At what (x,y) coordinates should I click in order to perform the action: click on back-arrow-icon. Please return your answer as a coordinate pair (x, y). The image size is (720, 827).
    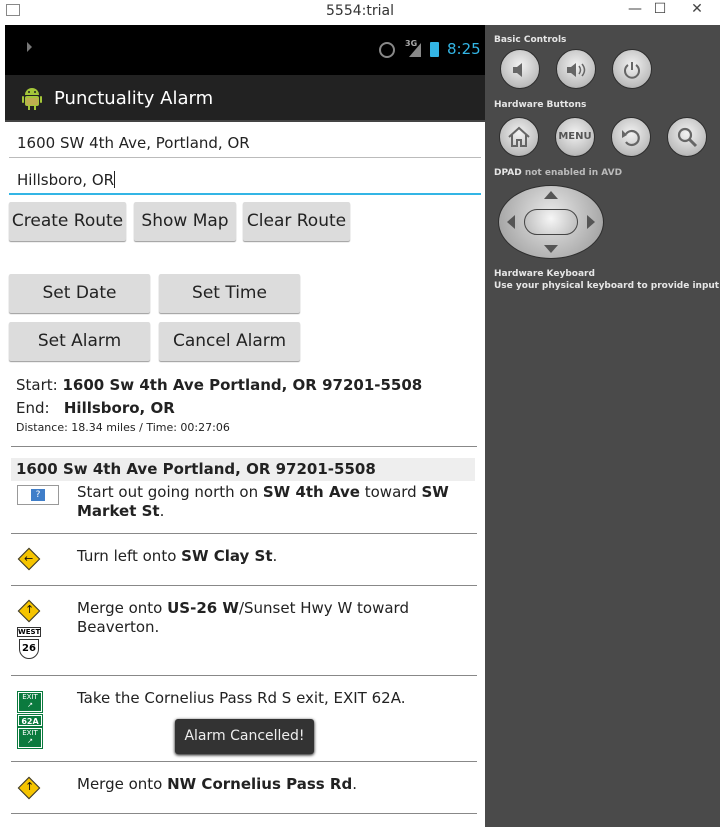
    Looking at the image, I should click on (631, 138).